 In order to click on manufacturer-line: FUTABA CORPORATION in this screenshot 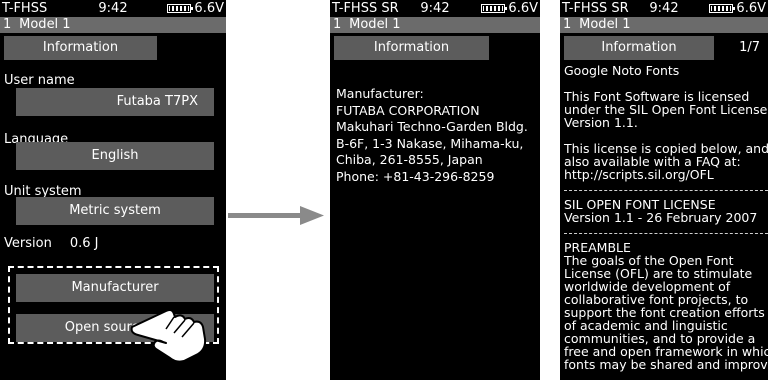, I will do `click(408, 110)`.